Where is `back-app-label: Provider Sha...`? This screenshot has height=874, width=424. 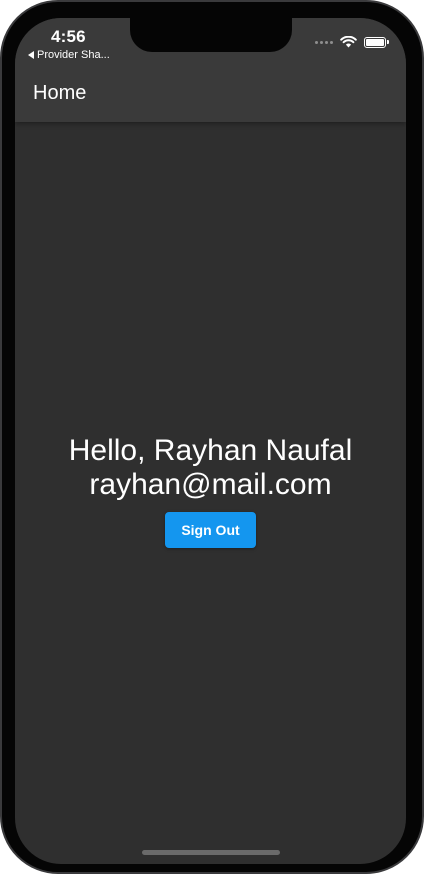 back-app-label: Provider Sha... is located at coordinates (73, 55).